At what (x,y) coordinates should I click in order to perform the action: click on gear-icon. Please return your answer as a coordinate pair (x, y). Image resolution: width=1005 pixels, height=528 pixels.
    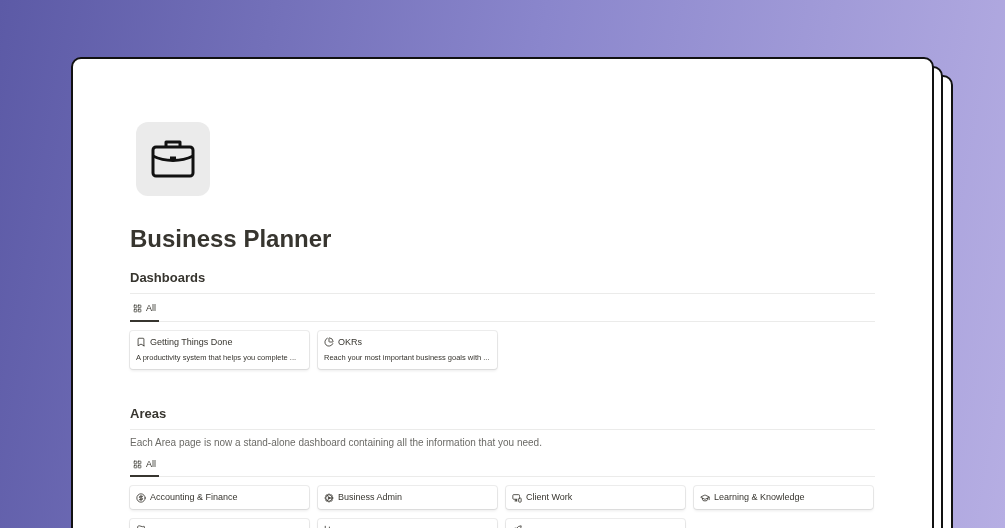
    Looking at the image, I should click on (329, 497).